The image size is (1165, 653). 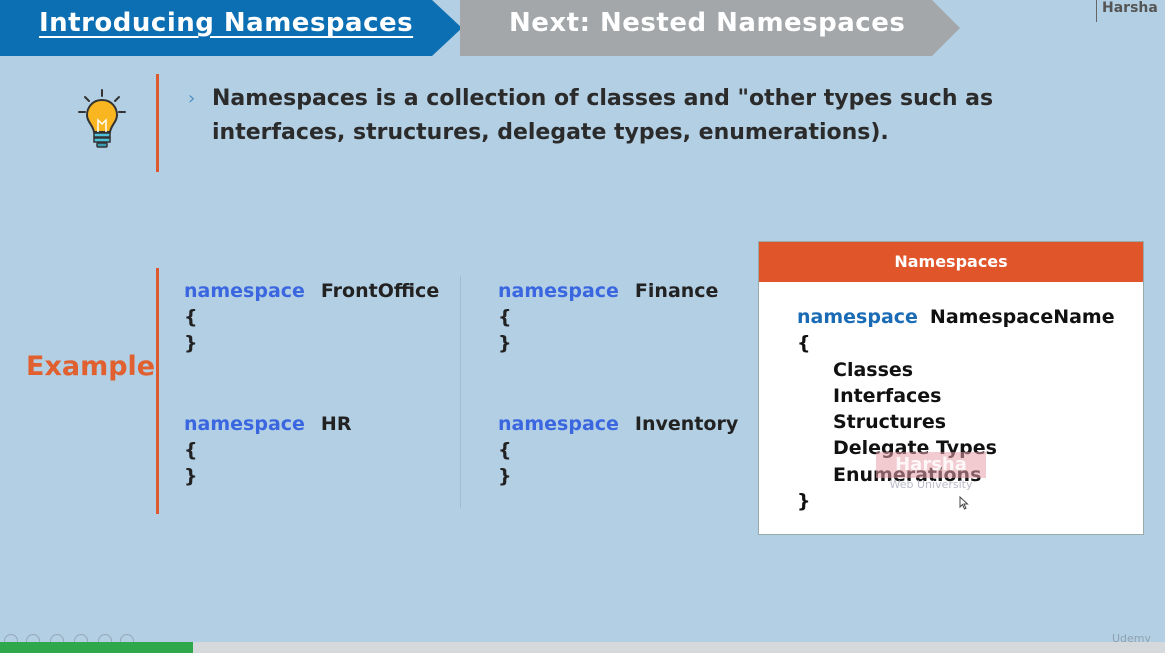 I want to click on member-item: Interfaces, so click(x=887, y=395).